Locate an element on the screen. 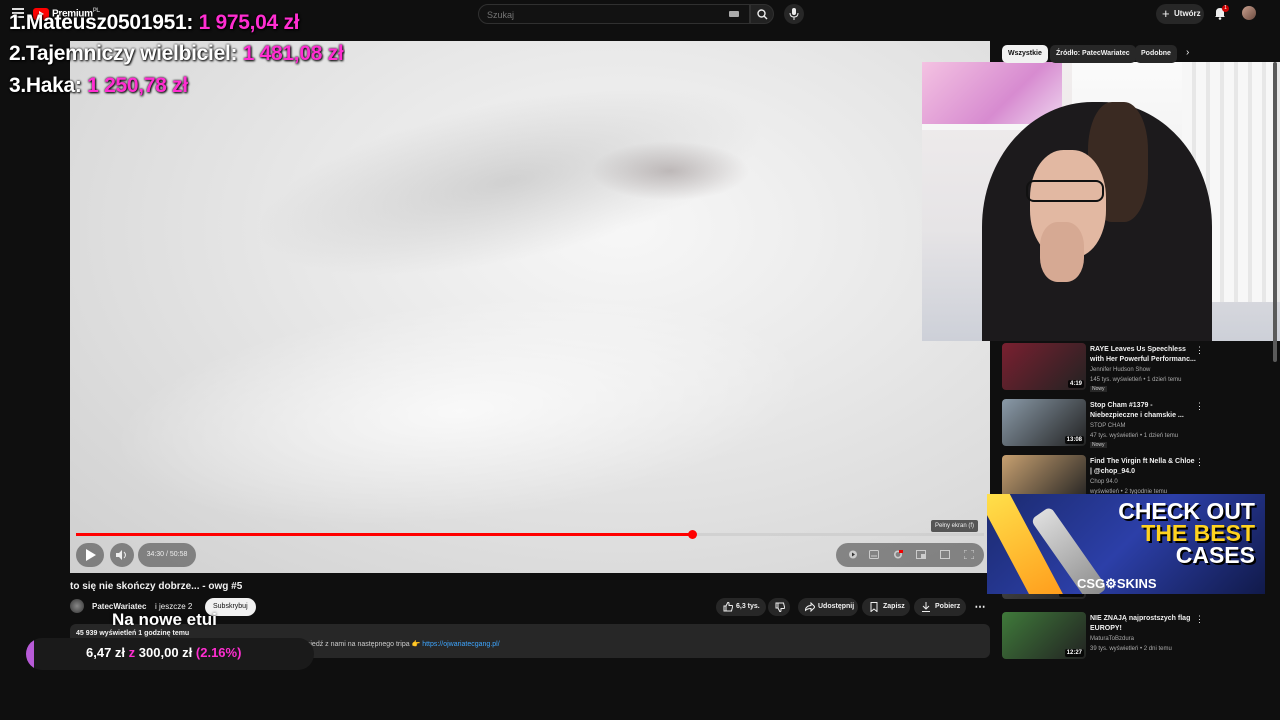 Image resolution: width=1280 pixels, height=720 pixels. miniplayer-icon is located at coordinates (921, 554).